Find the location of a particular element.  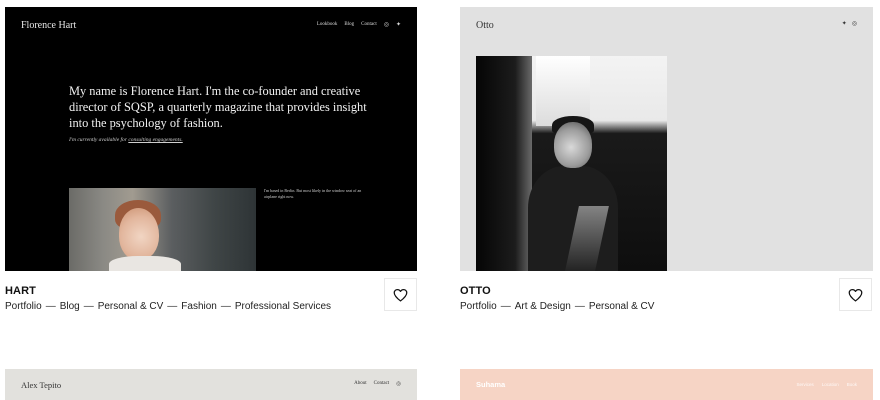

card-title: OTTO is located at coordinates (475, 291).